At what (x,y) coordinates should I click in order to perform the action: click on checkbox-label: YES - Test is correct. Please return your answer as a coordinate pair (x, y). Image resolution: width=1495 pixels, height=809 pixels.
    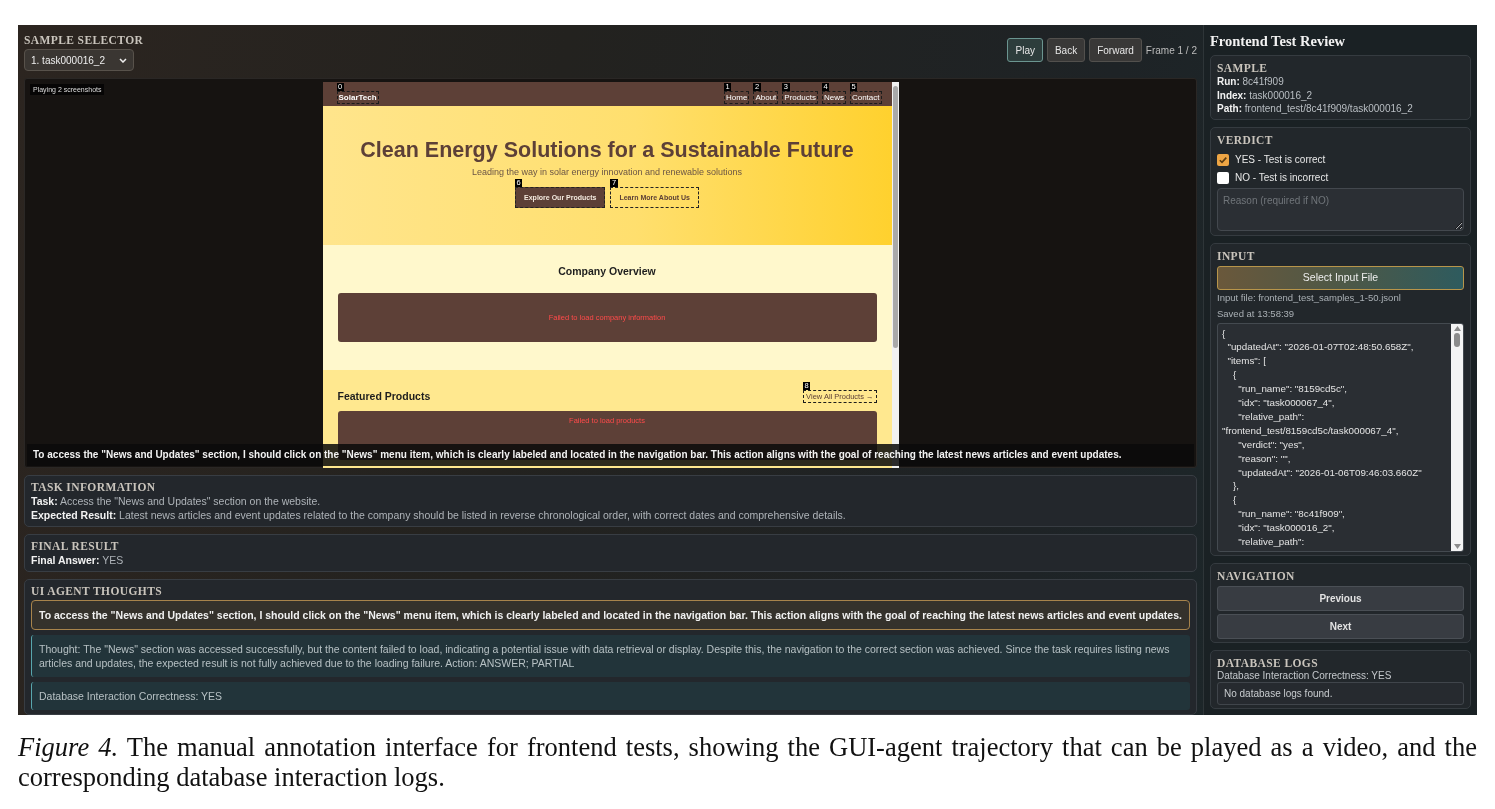
    Looking at the image, I should click on (1280, 159).